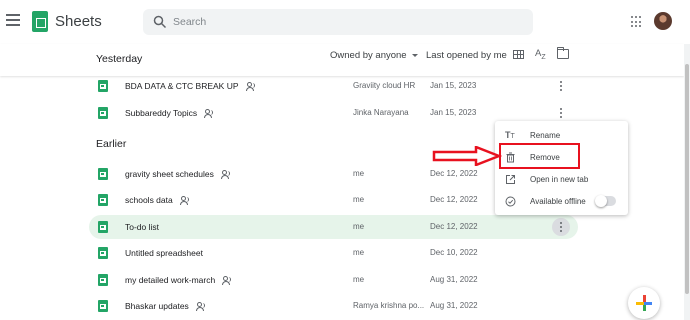 This screenshot has width=690, height=320. I want to click on file-owner: Jinka Narayana, so click(381, 112).